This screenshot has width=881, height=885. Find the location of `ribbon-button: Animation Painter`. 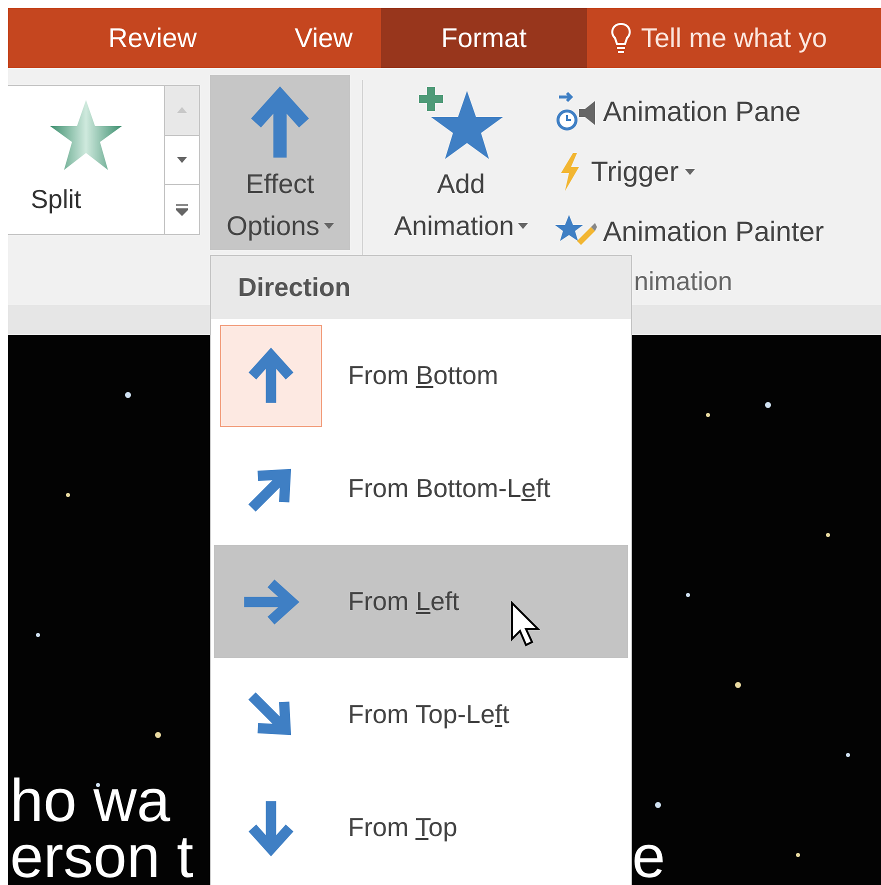

ribbon-button: Animation Painter is located at coordinates (689, 232).